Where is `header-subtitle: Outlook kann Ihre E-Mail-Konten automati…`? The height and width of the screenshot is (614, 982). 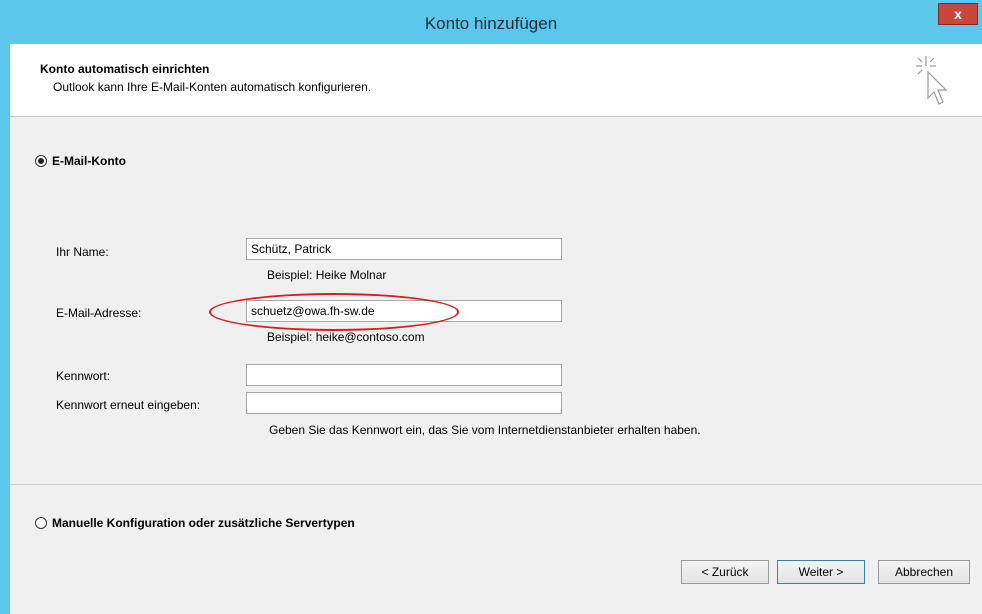
header-subtitle: Outlook kann Ihre E-Mail-Konten automati… is located at coordinates (212, 87).